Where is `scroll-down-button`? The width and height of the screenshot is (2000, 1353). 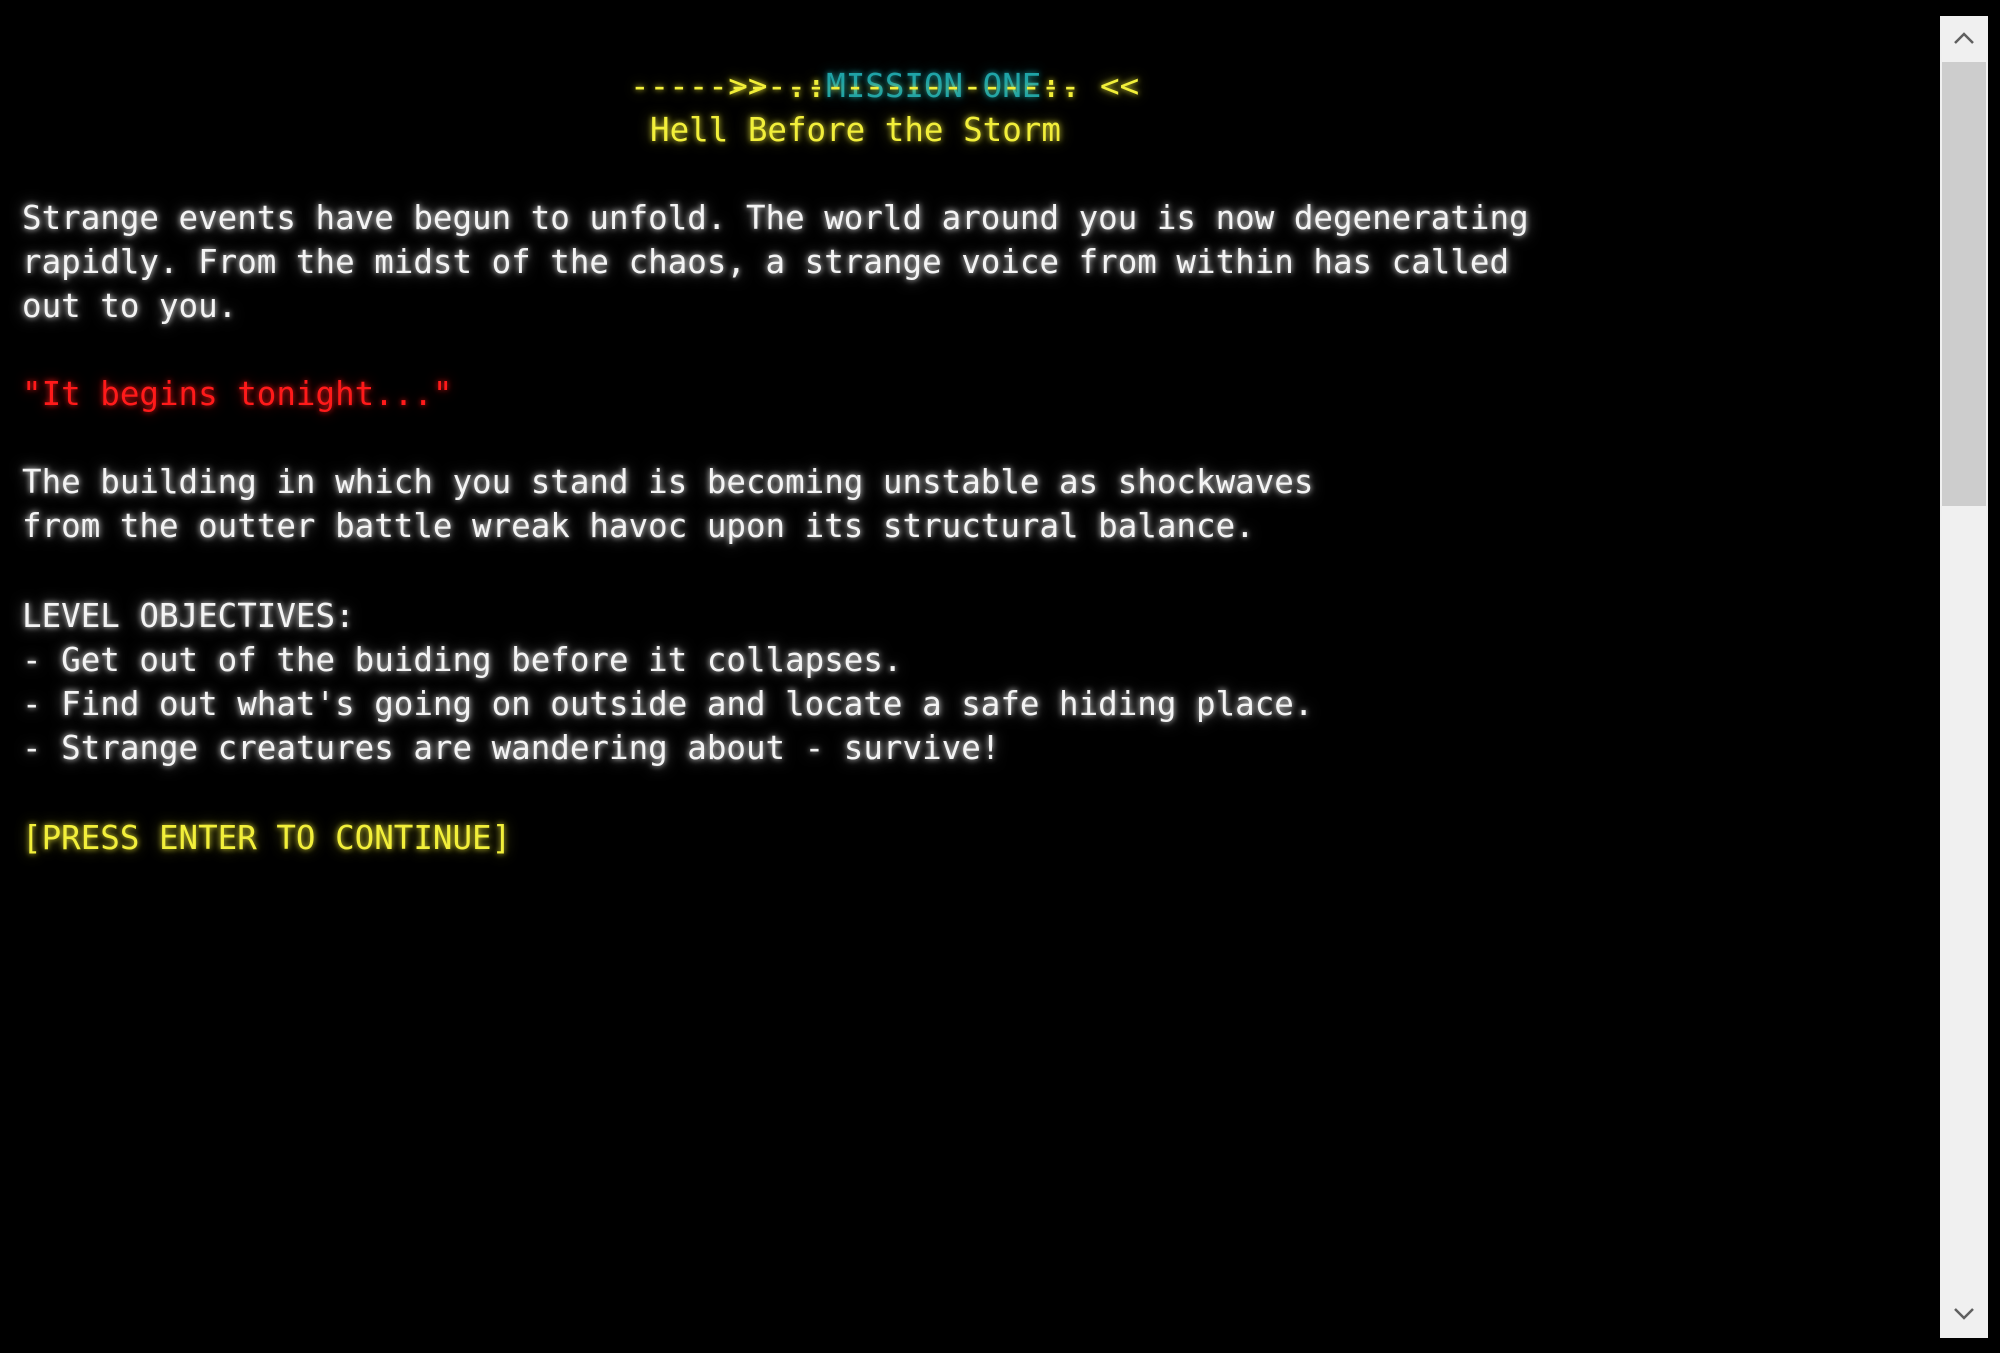 scroll-down-button is located at coordinates (1964, 1315).